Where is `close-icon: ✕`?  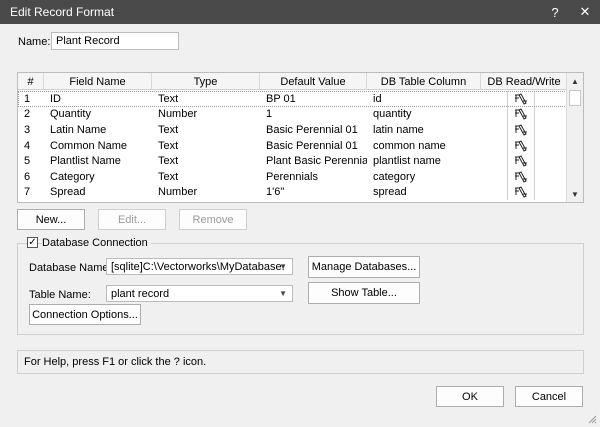
close-icon: ✕ is located at coordinates (585, 12).